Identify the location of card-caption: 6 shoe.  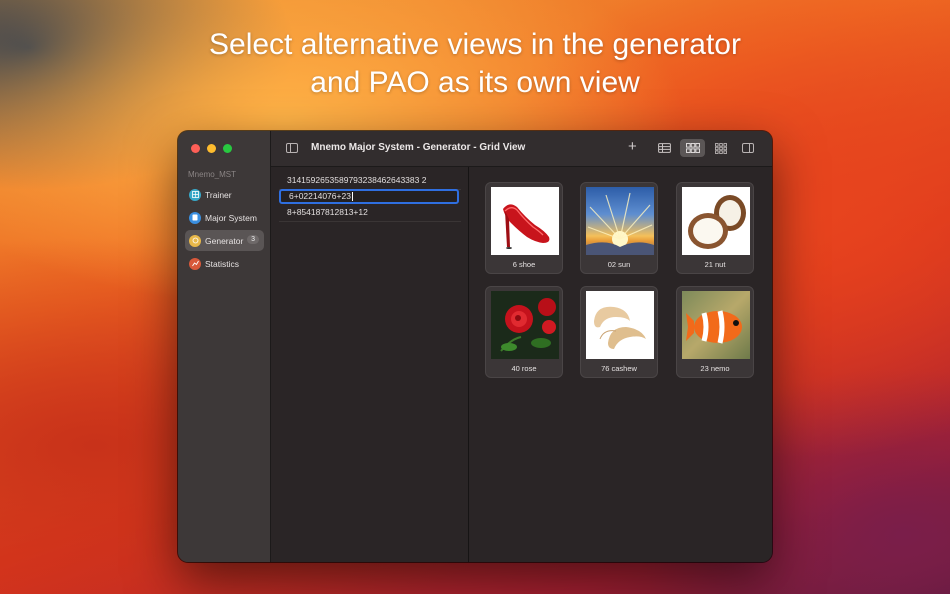
(524, 264).